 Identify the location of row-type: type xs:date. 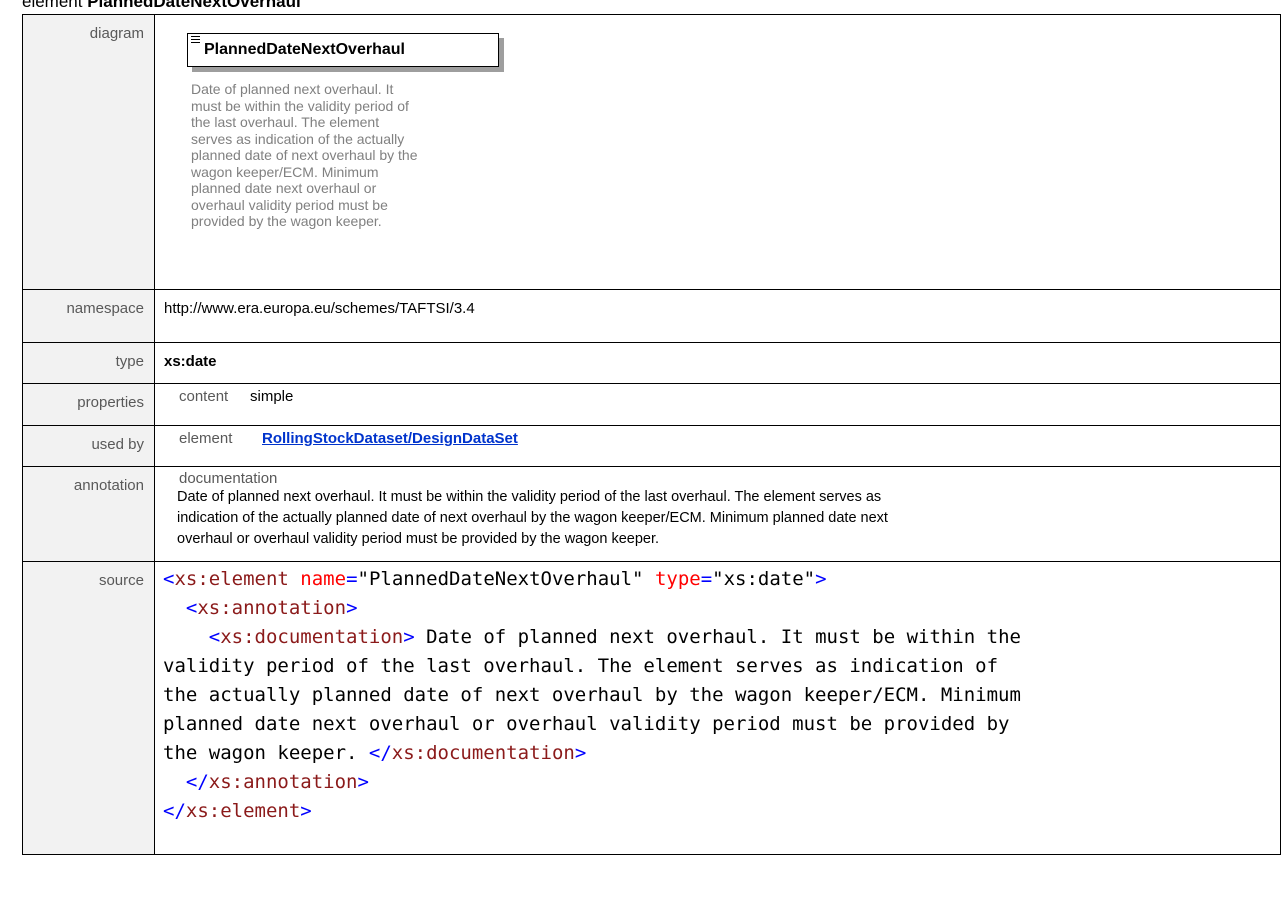
(651, 363).